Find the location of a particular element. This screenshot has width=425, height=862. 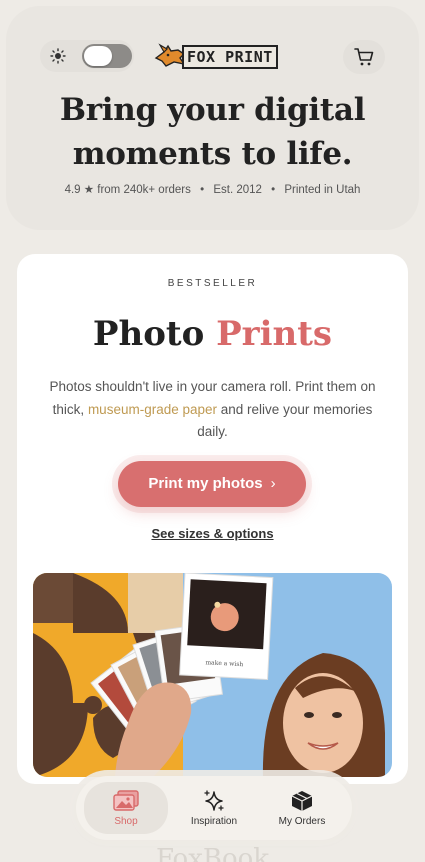

sun-icon is located at coordinates (58, 56).